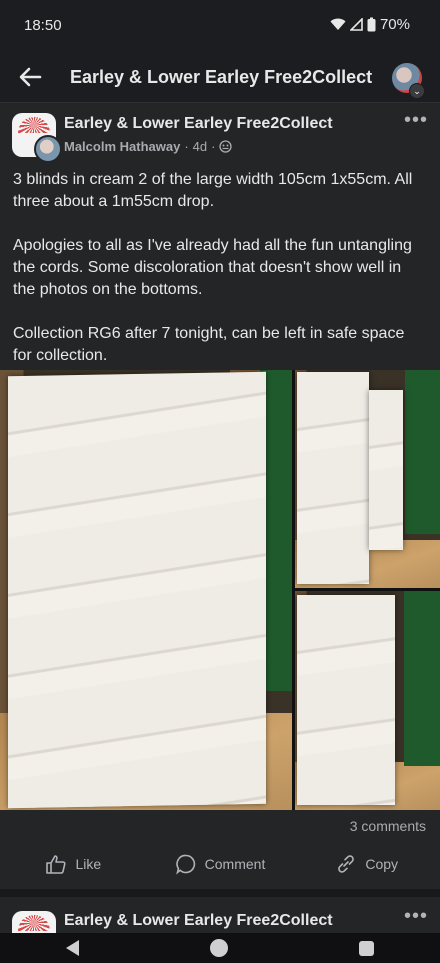 The width and height of the screenshot is (440, 963). I want to click on chevron-down-icon: ⌄, so click(417, 91).